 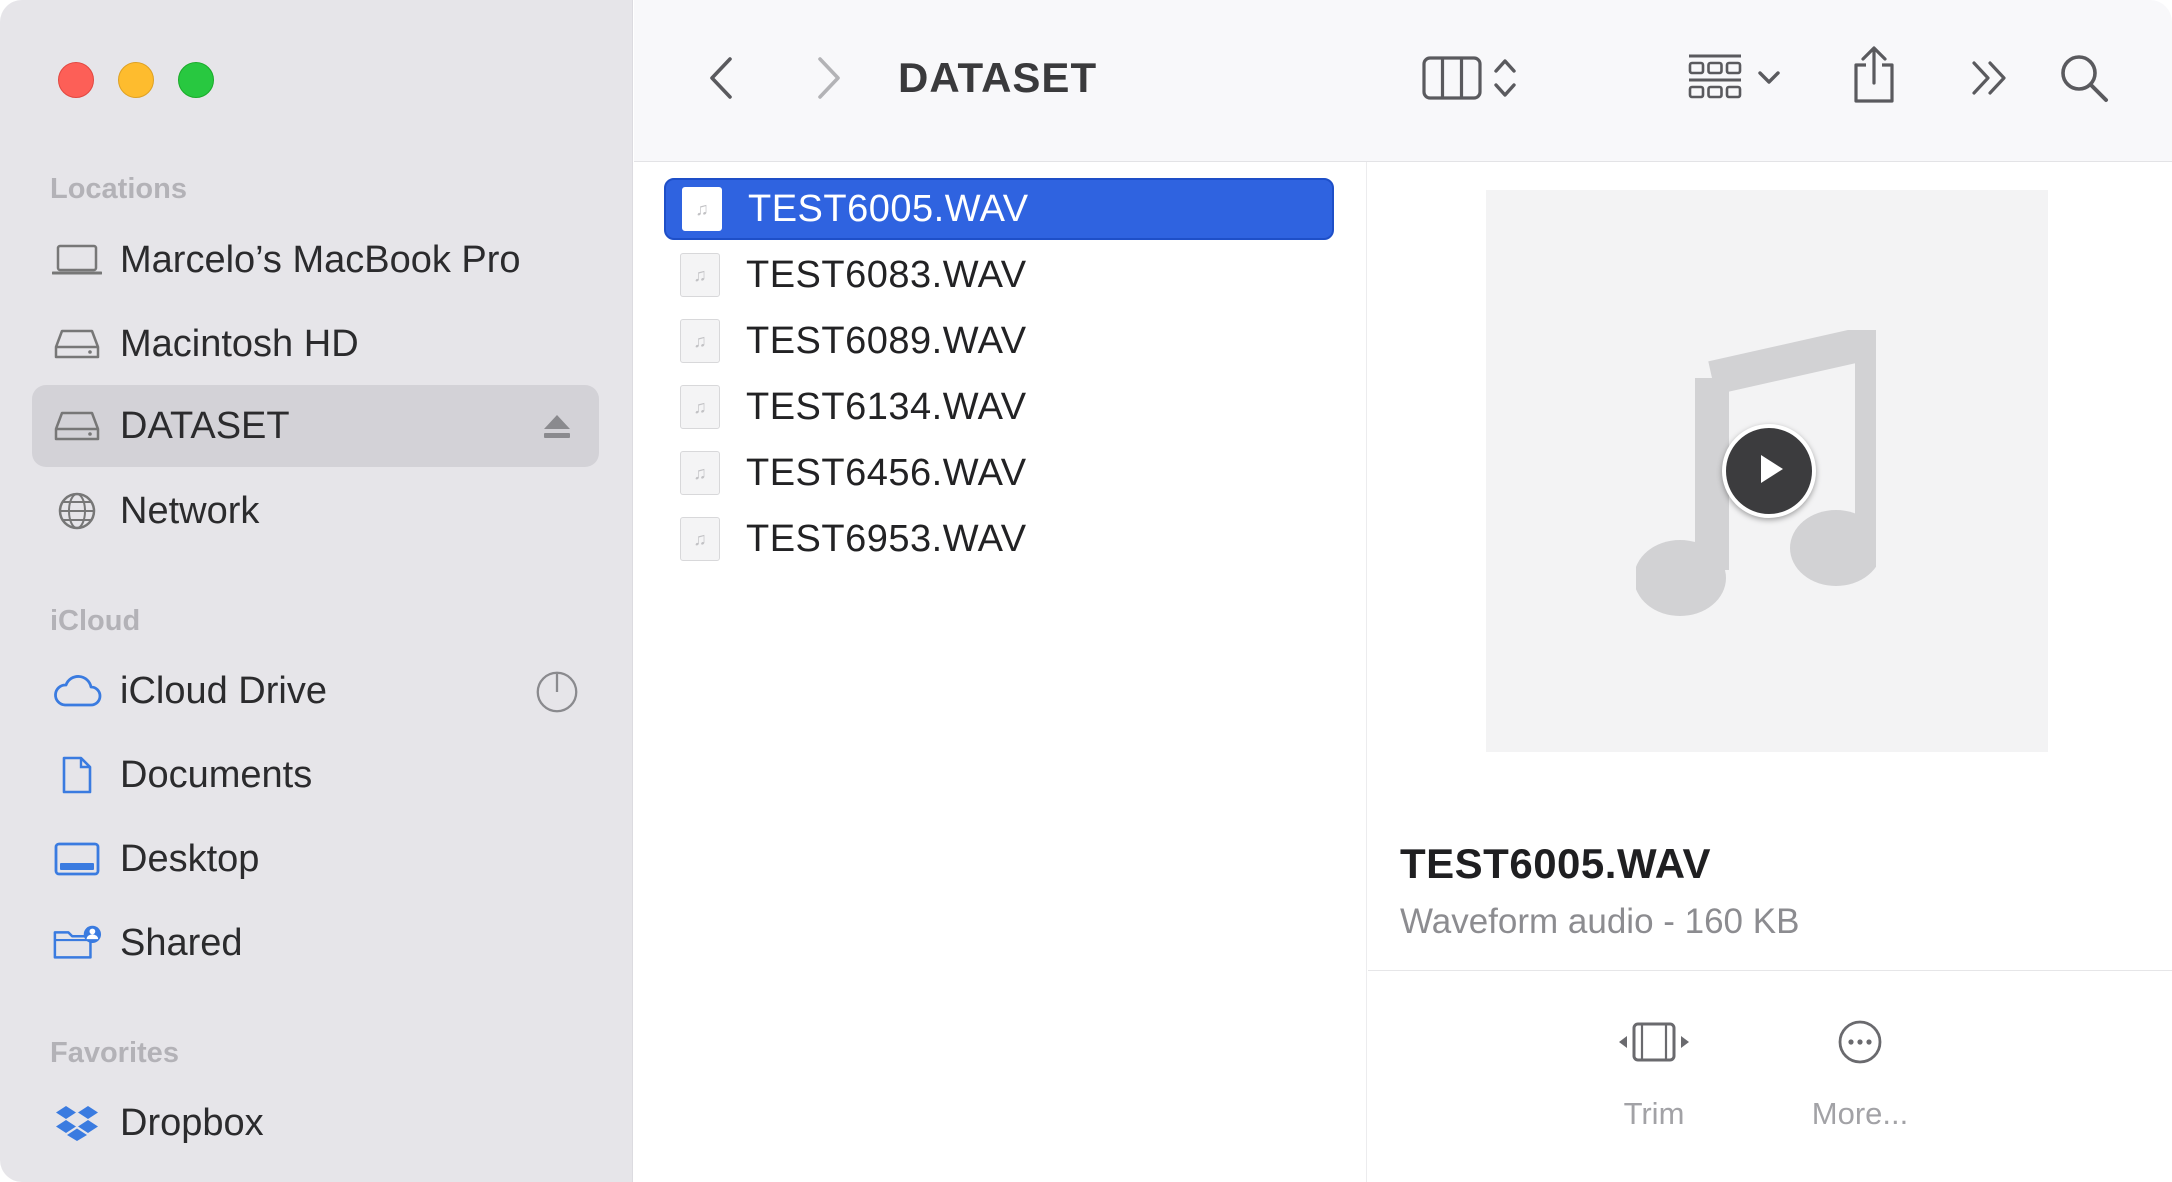 I want to click on disk-icon, so click(x=77, y=344).